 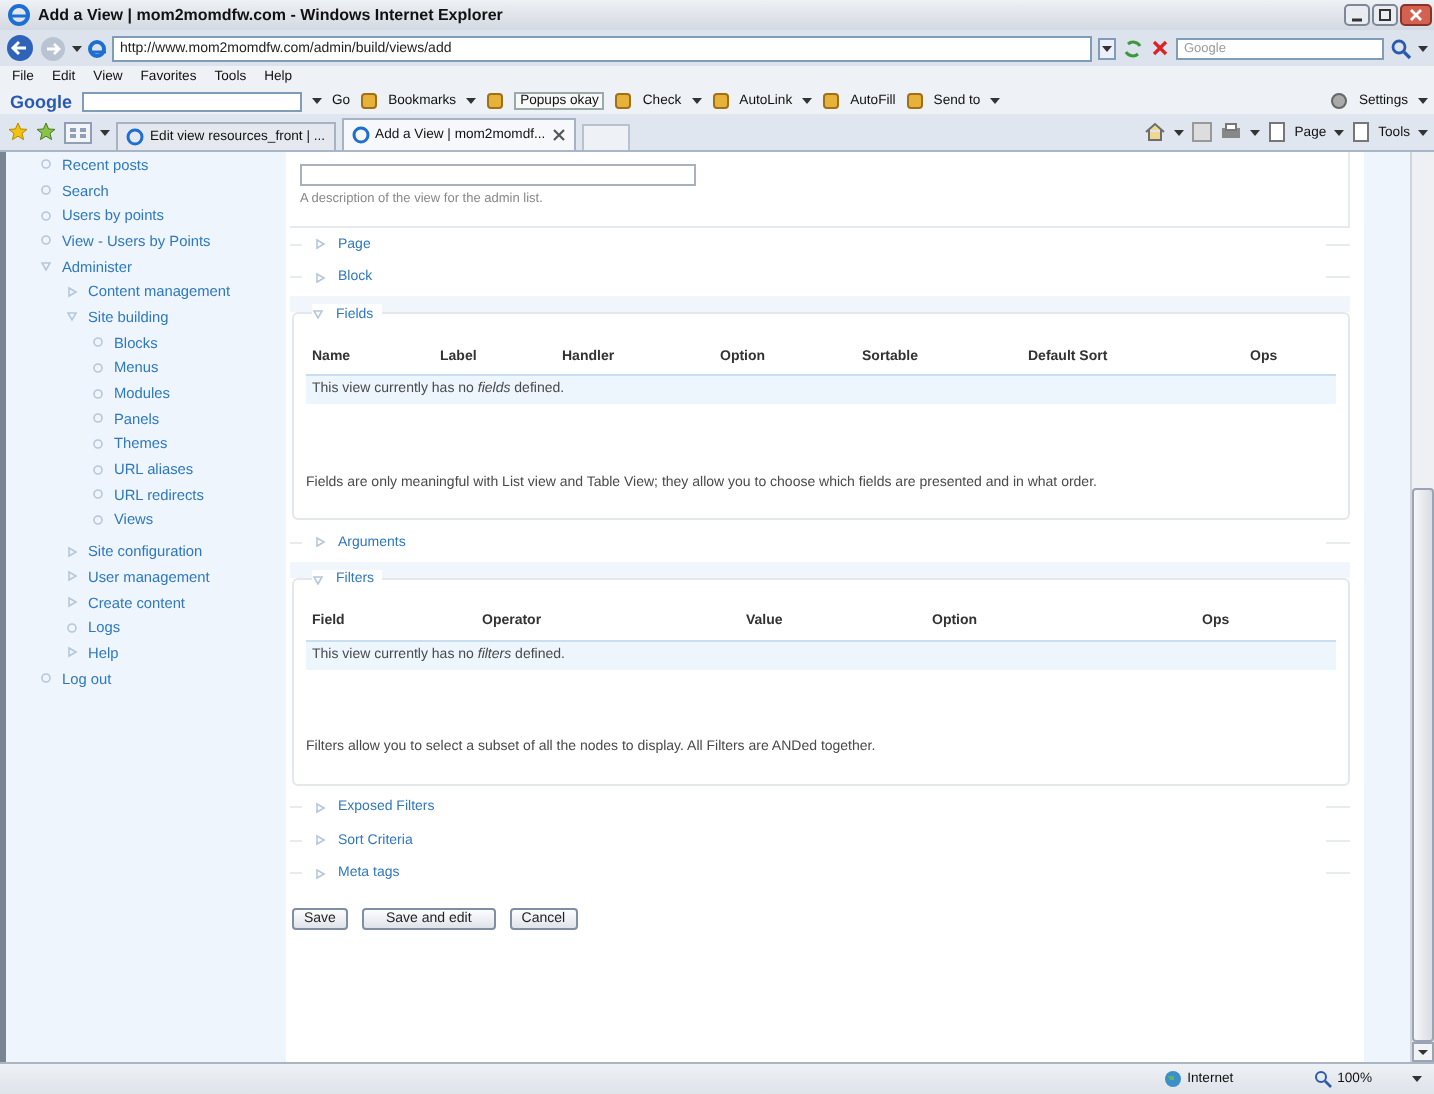 What do you see at coordinates (20, 48) in the screenshot?
I see `back-button` at bounding box center [20, 48].